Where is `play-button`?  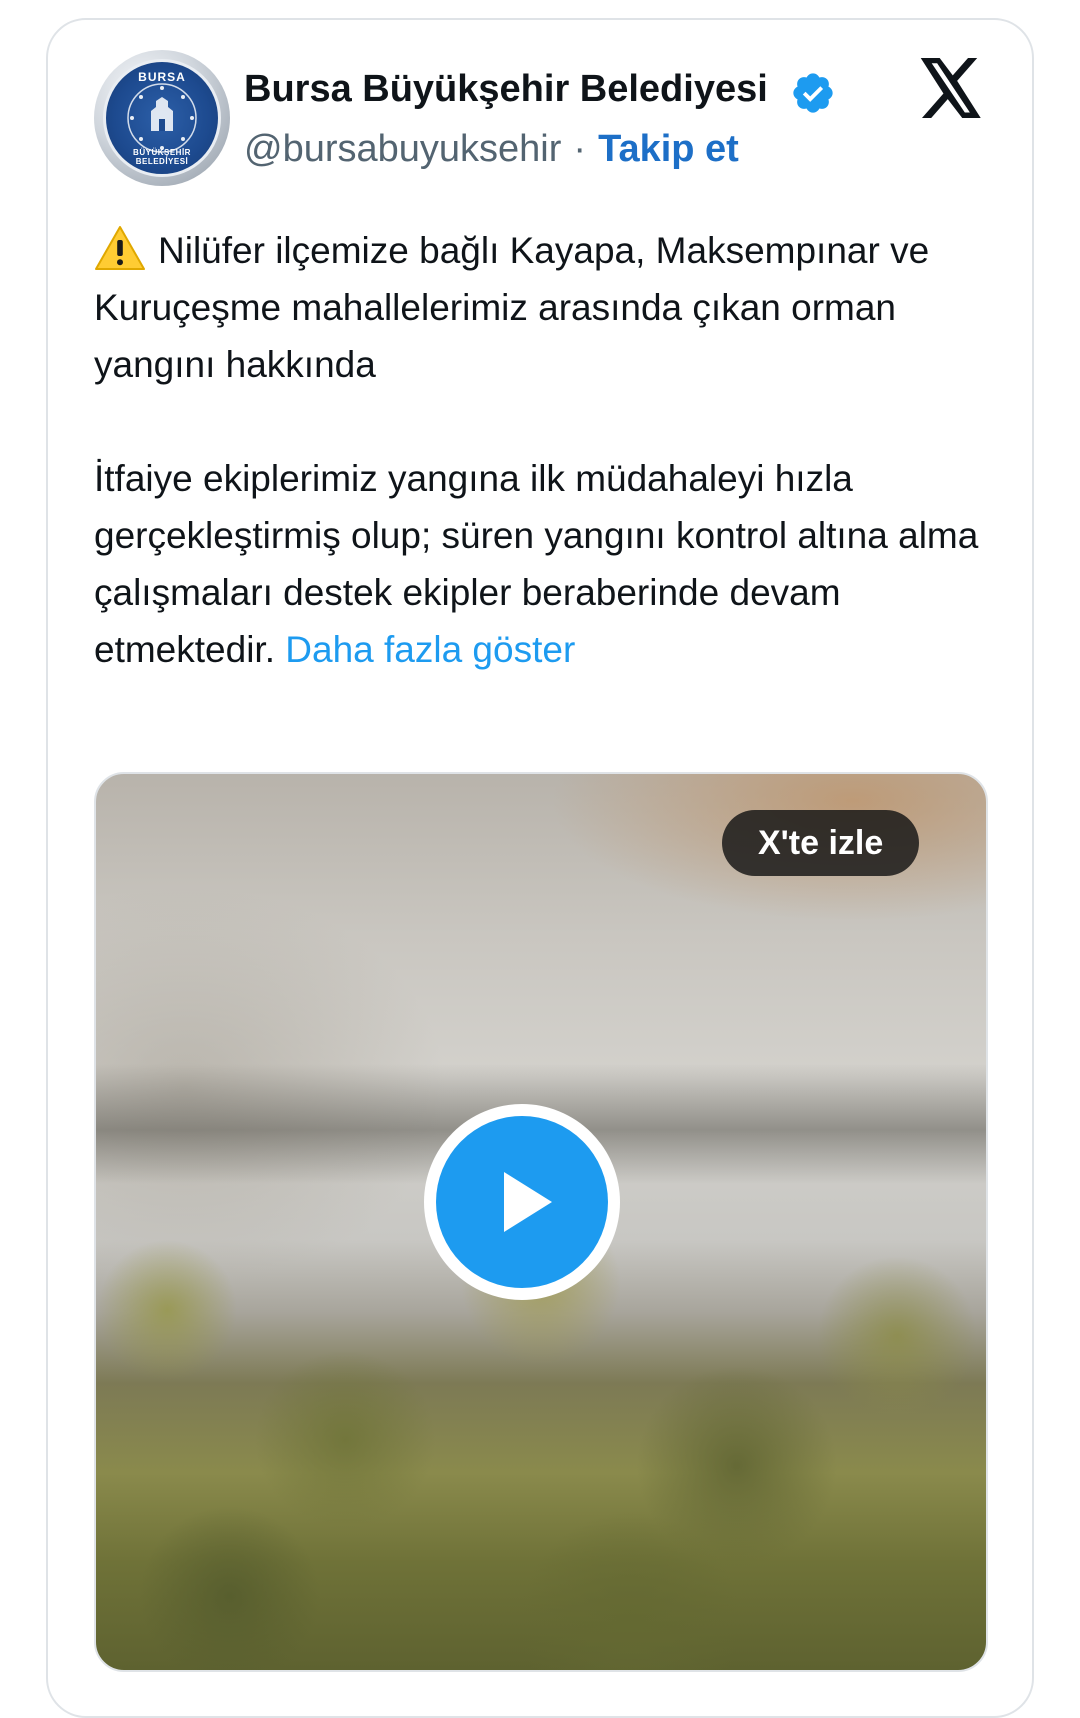
play-button is located at coordinates (522, 1202).